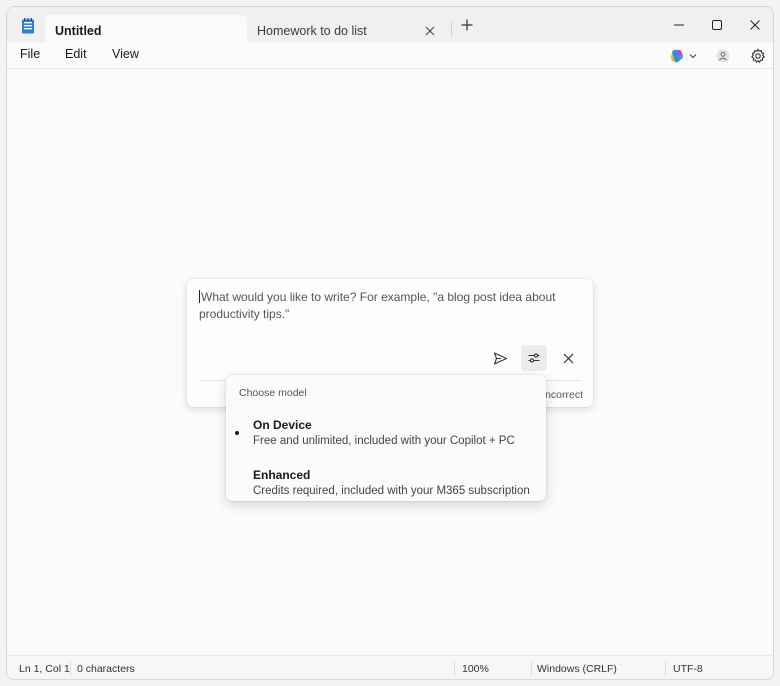 This screenshot has width=780, height=686. I want to click on character-count: 0 characters, so click(106, 669).